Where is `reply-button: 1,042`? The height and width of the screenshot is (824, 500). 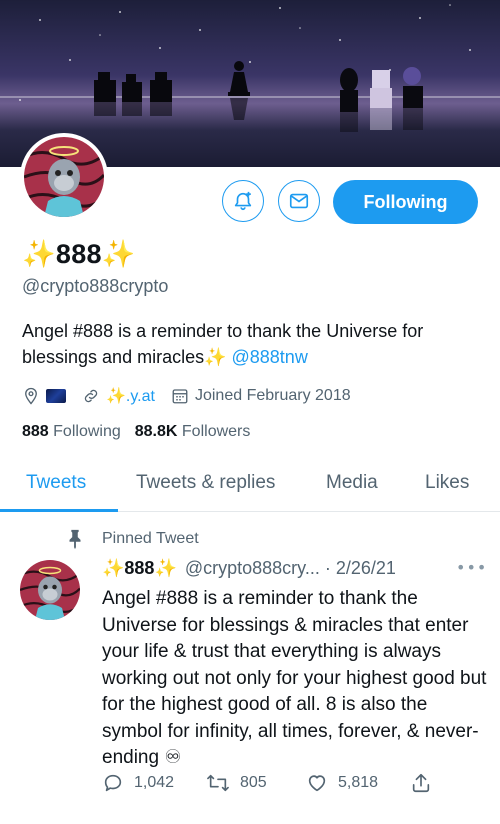
reply-button: 1,042 is located at coordinates (138, 783).